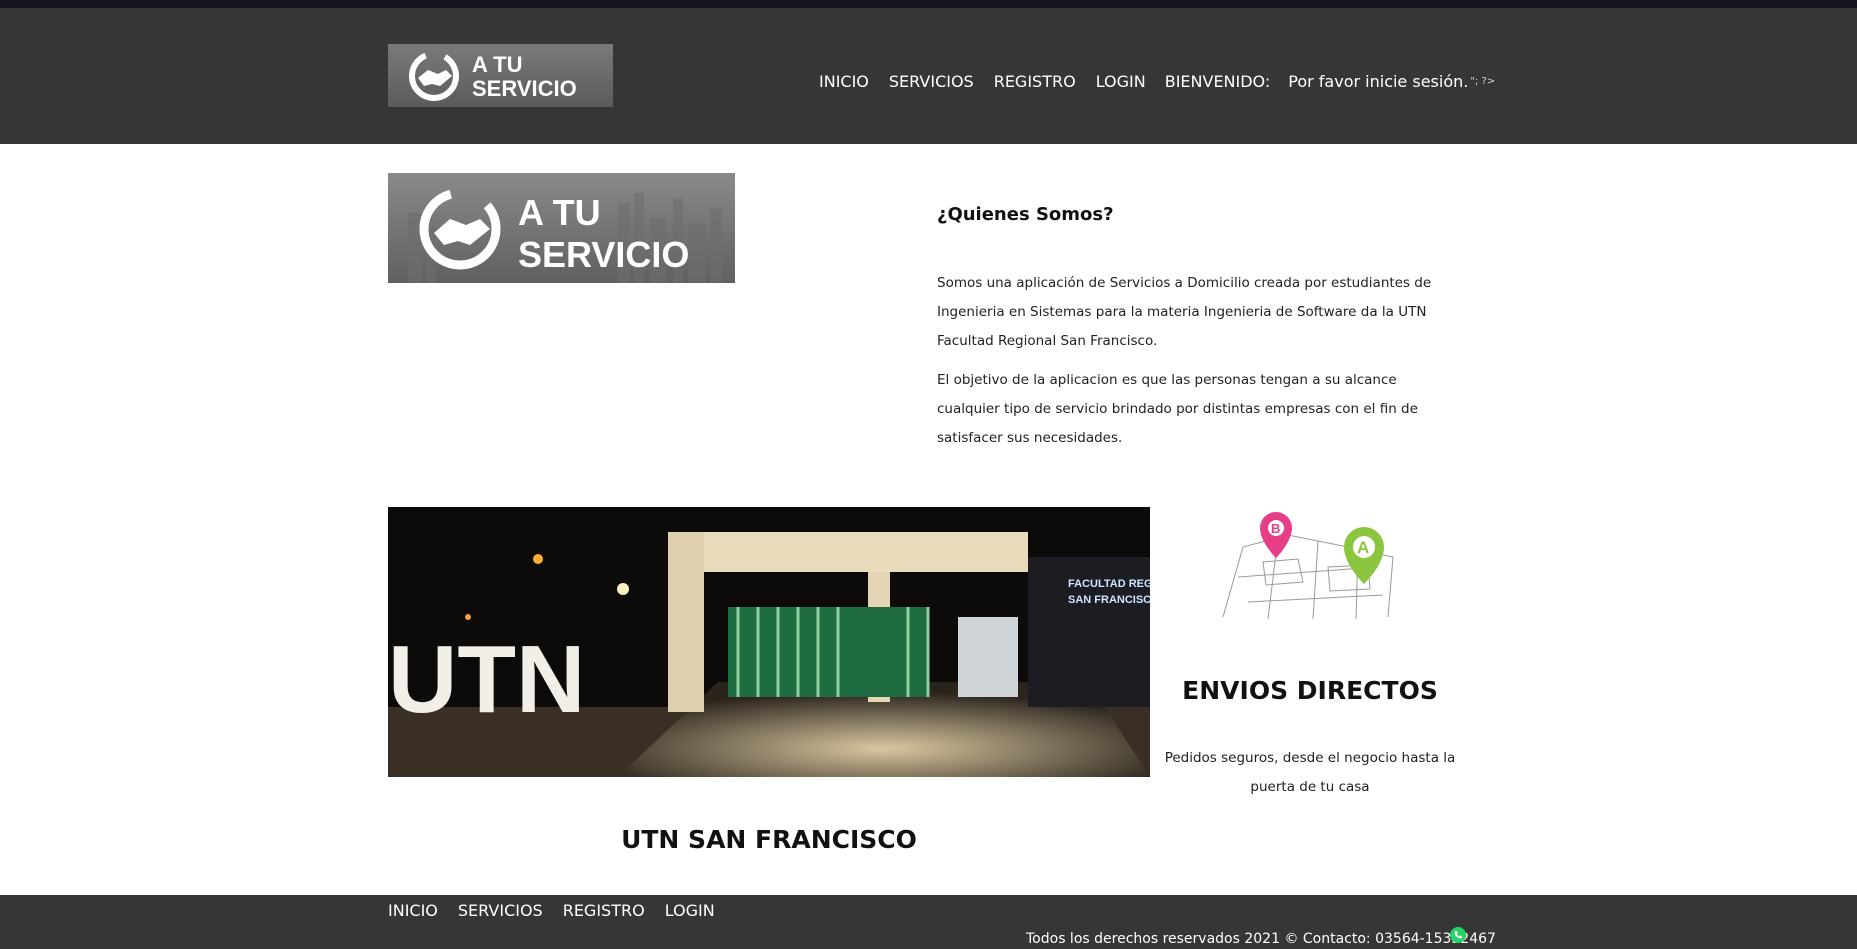  I want to click on utn-letters-sign: UTN, so click(486, 679).